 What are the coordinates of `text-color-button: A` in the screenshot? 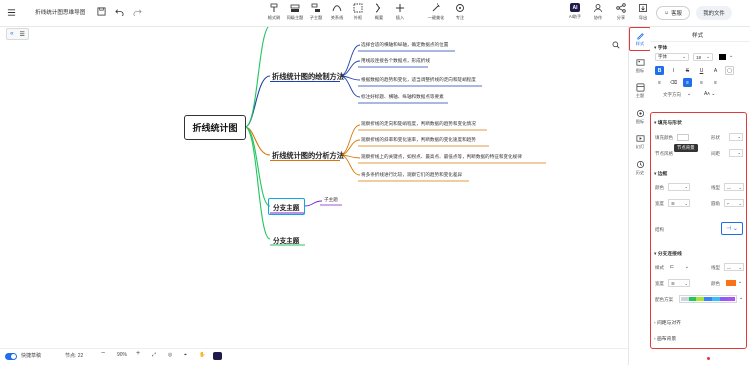 It's located at (715, 70).